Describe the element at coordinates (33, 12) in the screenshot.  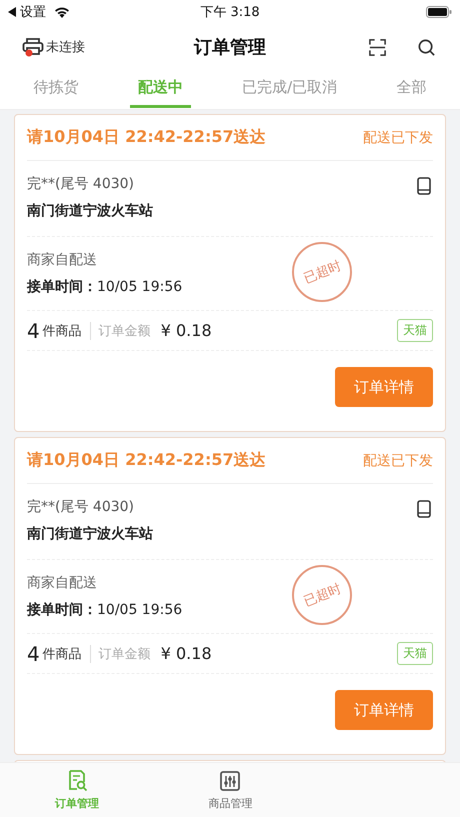
I see `back-label: 设置` at that location.